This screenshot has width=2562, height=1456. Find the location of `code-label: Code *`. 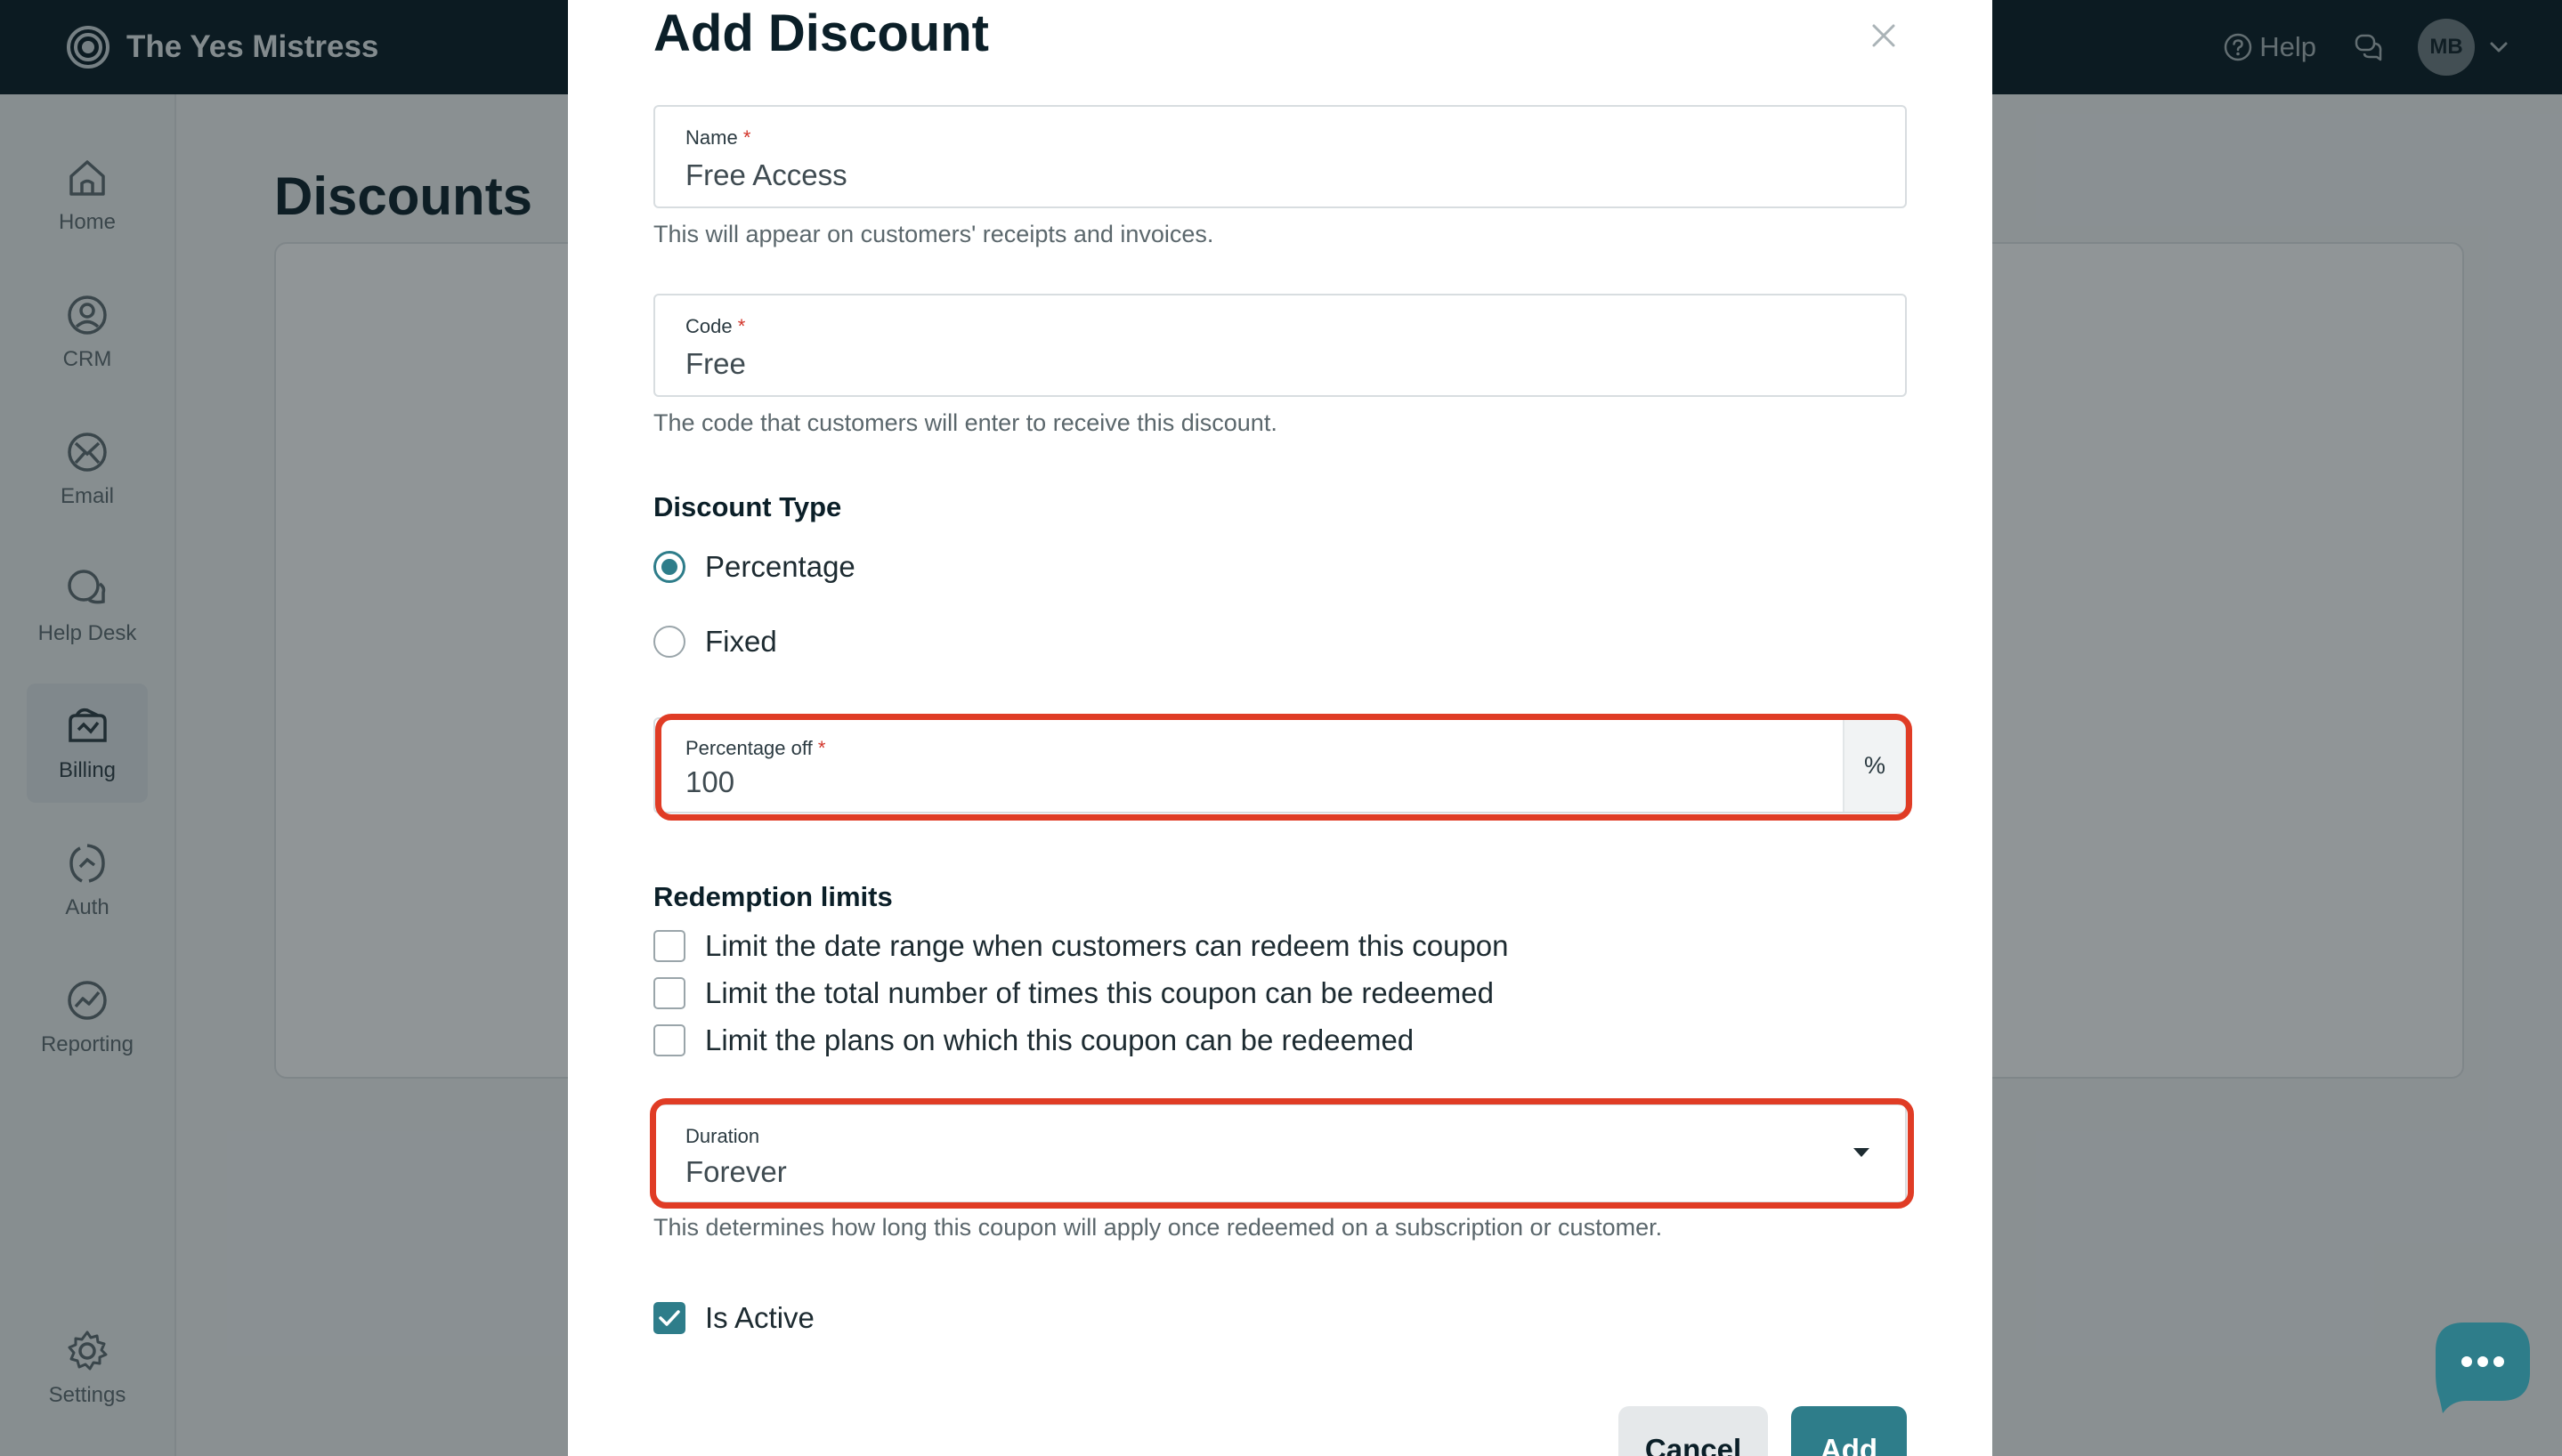

code-label: Code * is located at coordinates (715, 326).